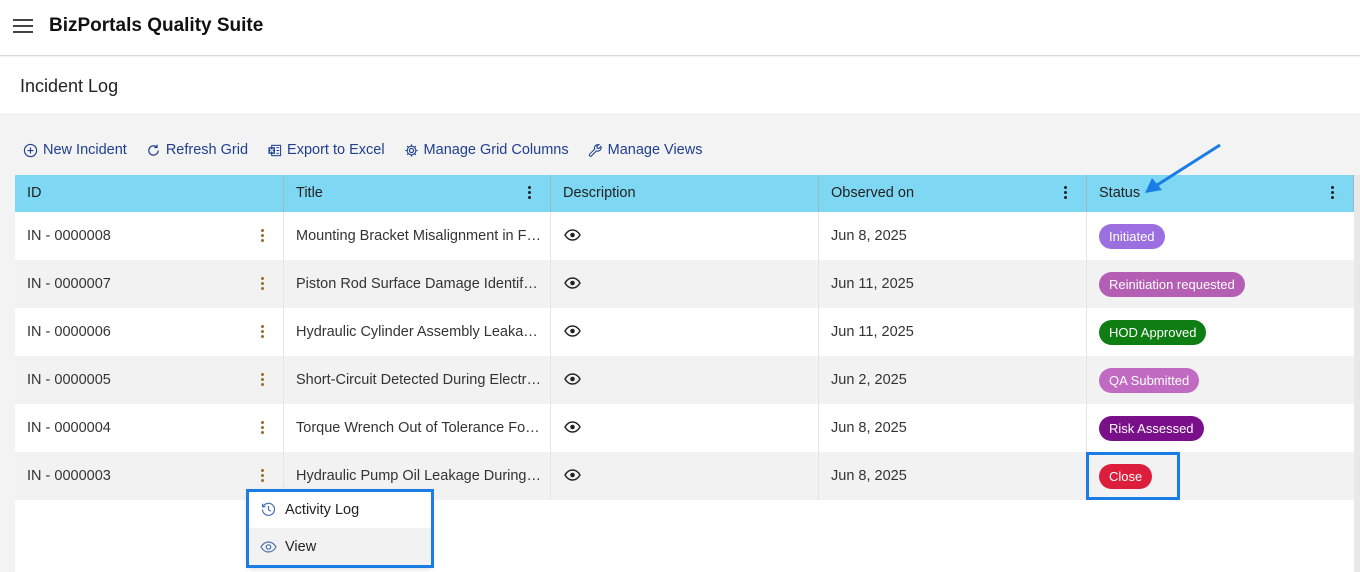  I want to click on refresh-grid-label: Refresh Grid, so click(207, 150).